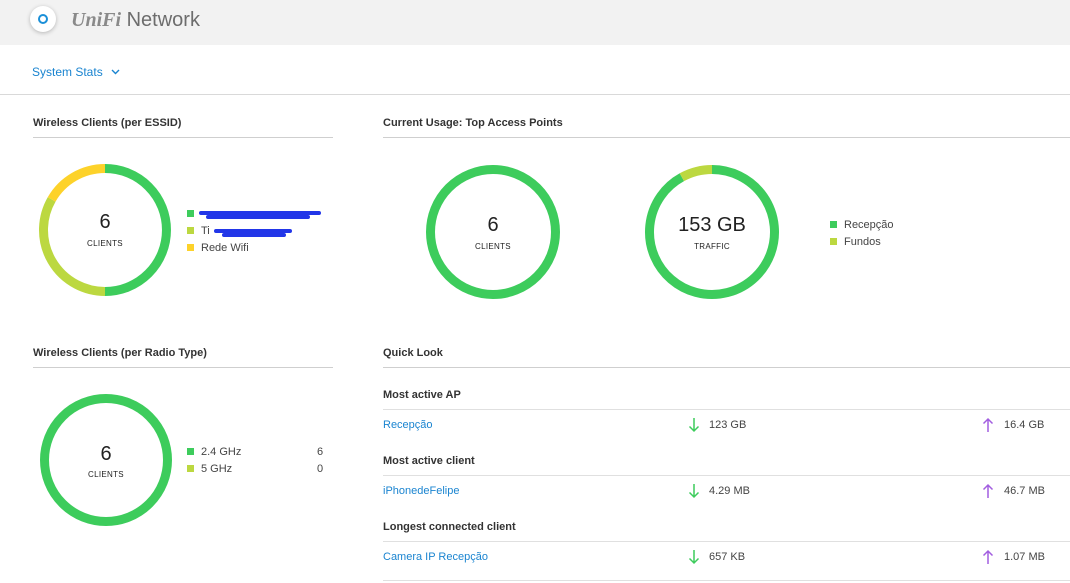 The image size is (1070, 583). I want to click on ap-legend-item: Fundos, so click(862, 242).